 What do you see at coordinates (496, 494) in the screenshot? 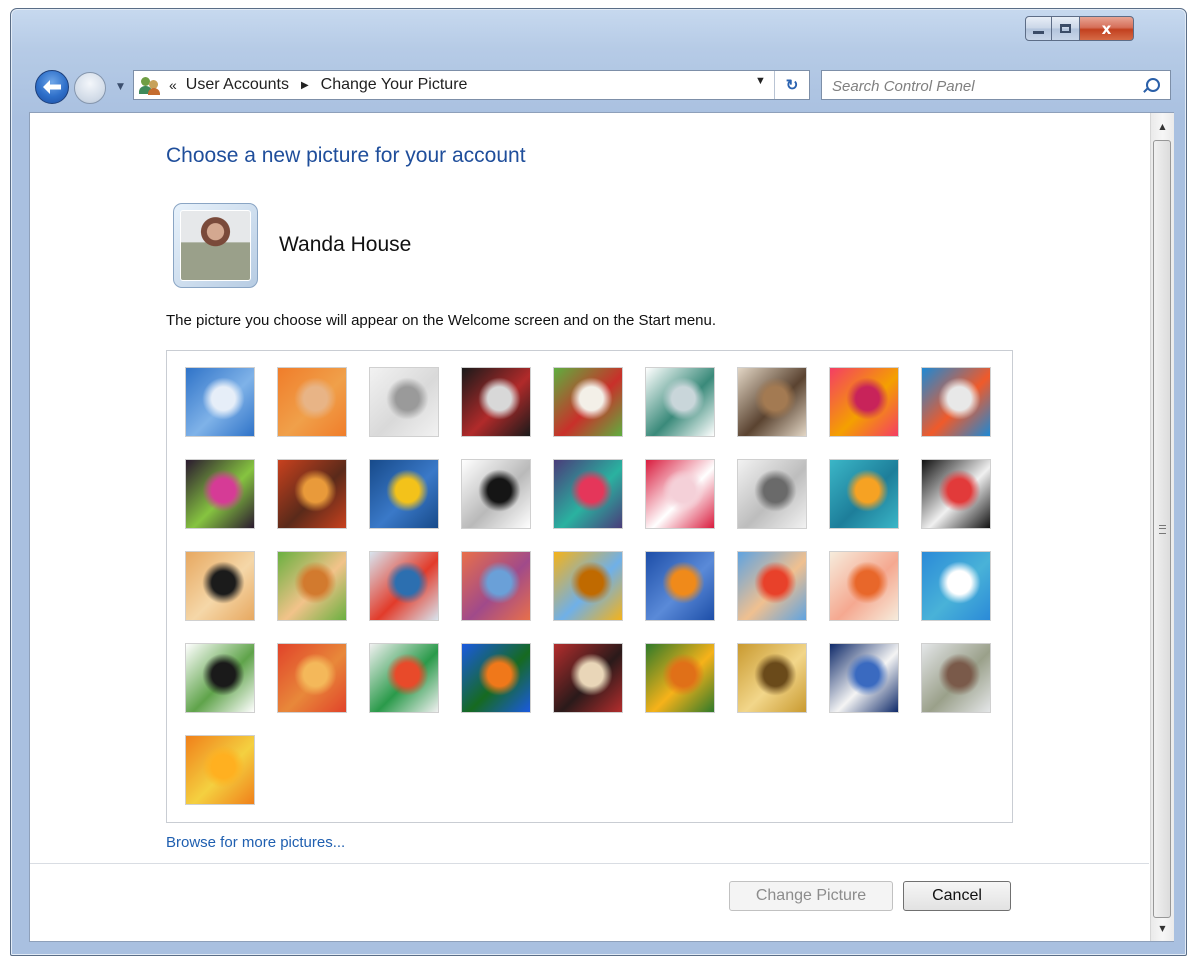
I see `picture-border-collie` at bounding box center [496, 494].